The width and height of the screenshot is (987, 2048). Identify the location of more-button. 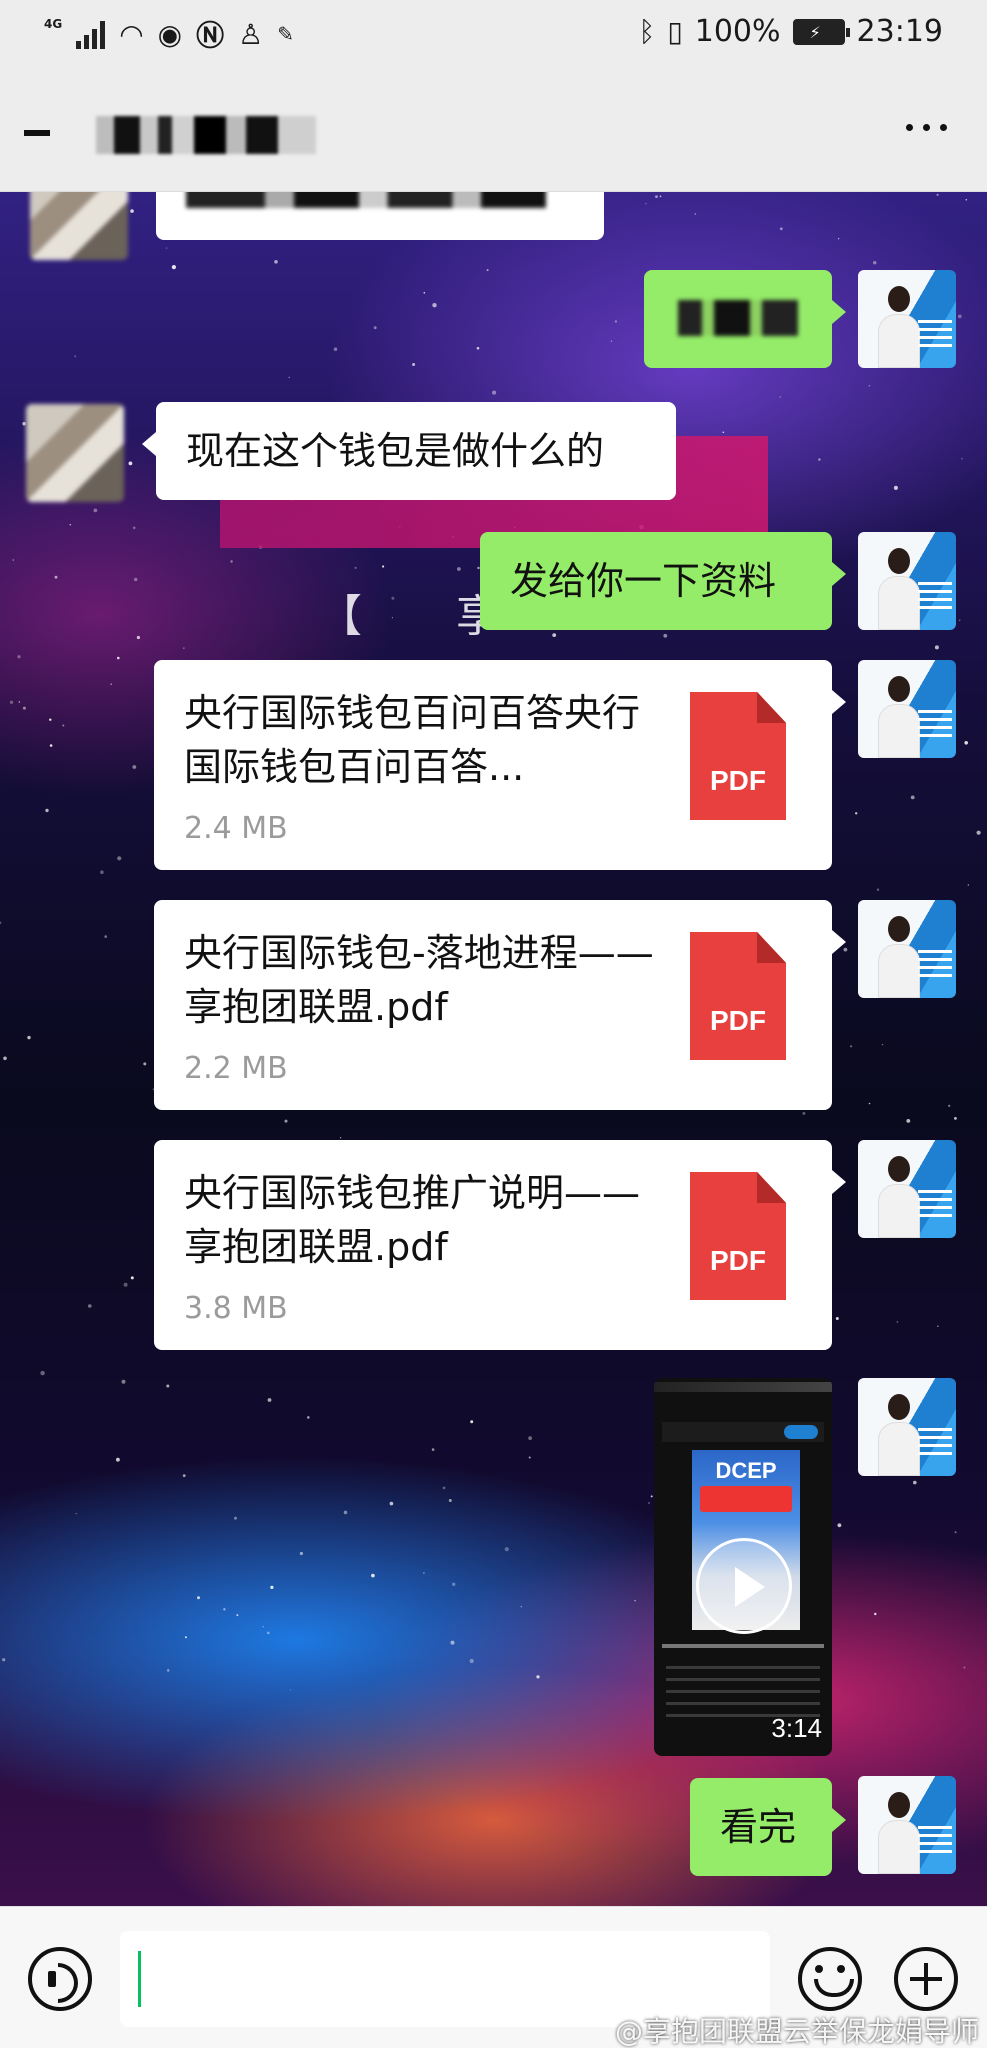
(926, 127).